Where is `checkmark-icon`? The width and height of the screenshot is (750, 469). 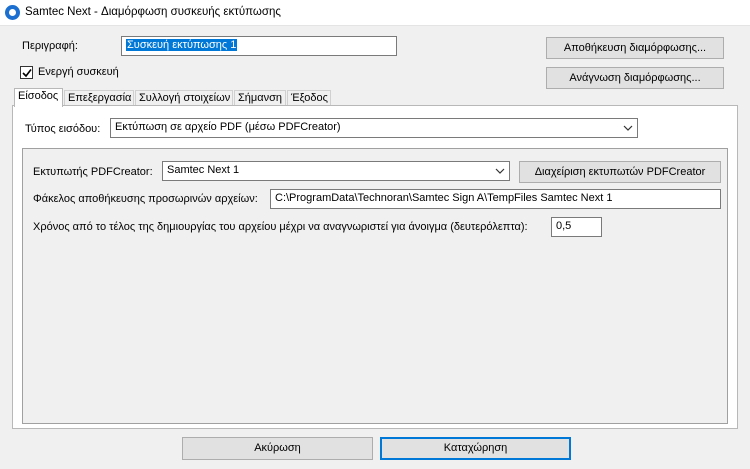 checkmark-icon is located at coordinates (27, 73).